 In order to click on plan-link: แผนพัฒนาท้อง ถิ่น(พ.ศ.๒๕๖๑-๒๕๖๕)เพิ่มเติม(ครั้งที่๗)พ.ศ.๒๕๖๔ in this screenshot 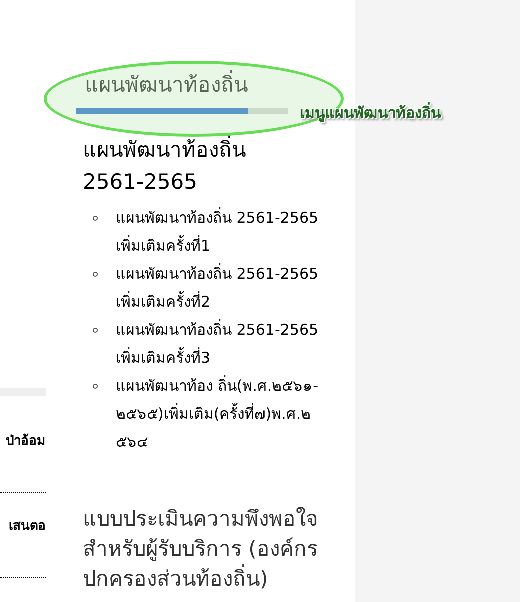, I will do `click(218, 414)`.